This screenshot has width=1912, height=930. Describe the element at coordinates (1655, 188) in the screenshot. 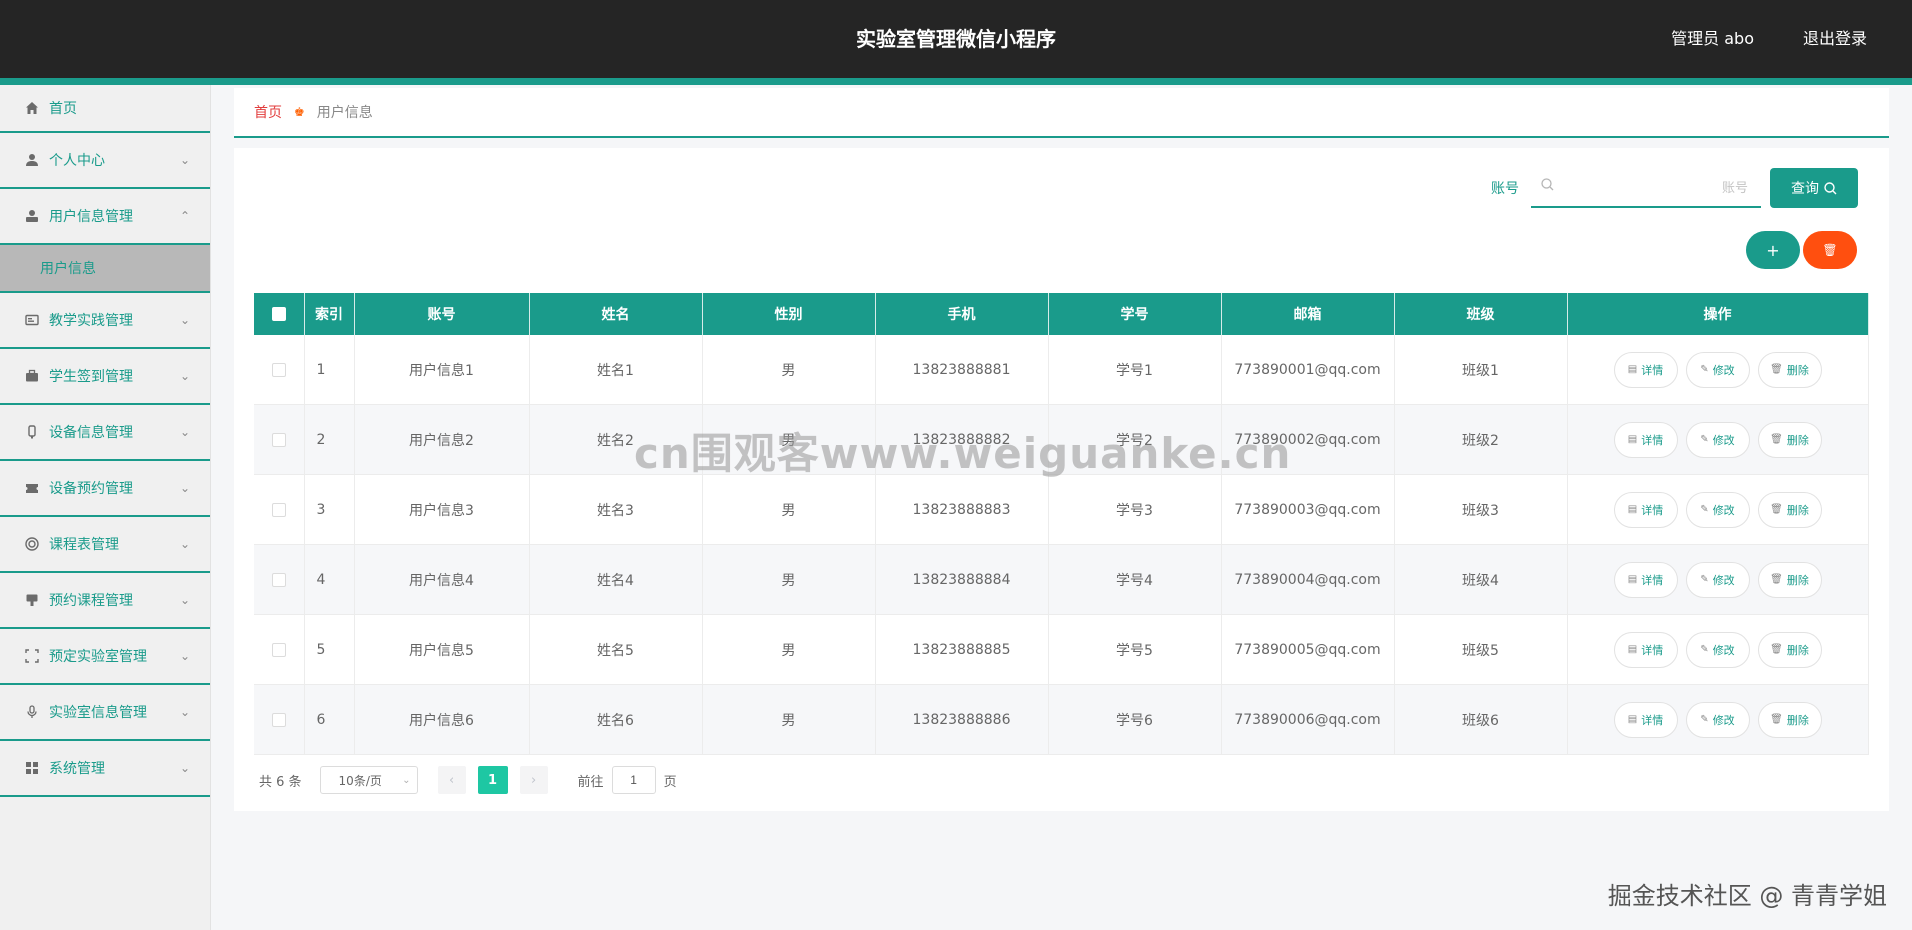

I see `search-input` at that location.